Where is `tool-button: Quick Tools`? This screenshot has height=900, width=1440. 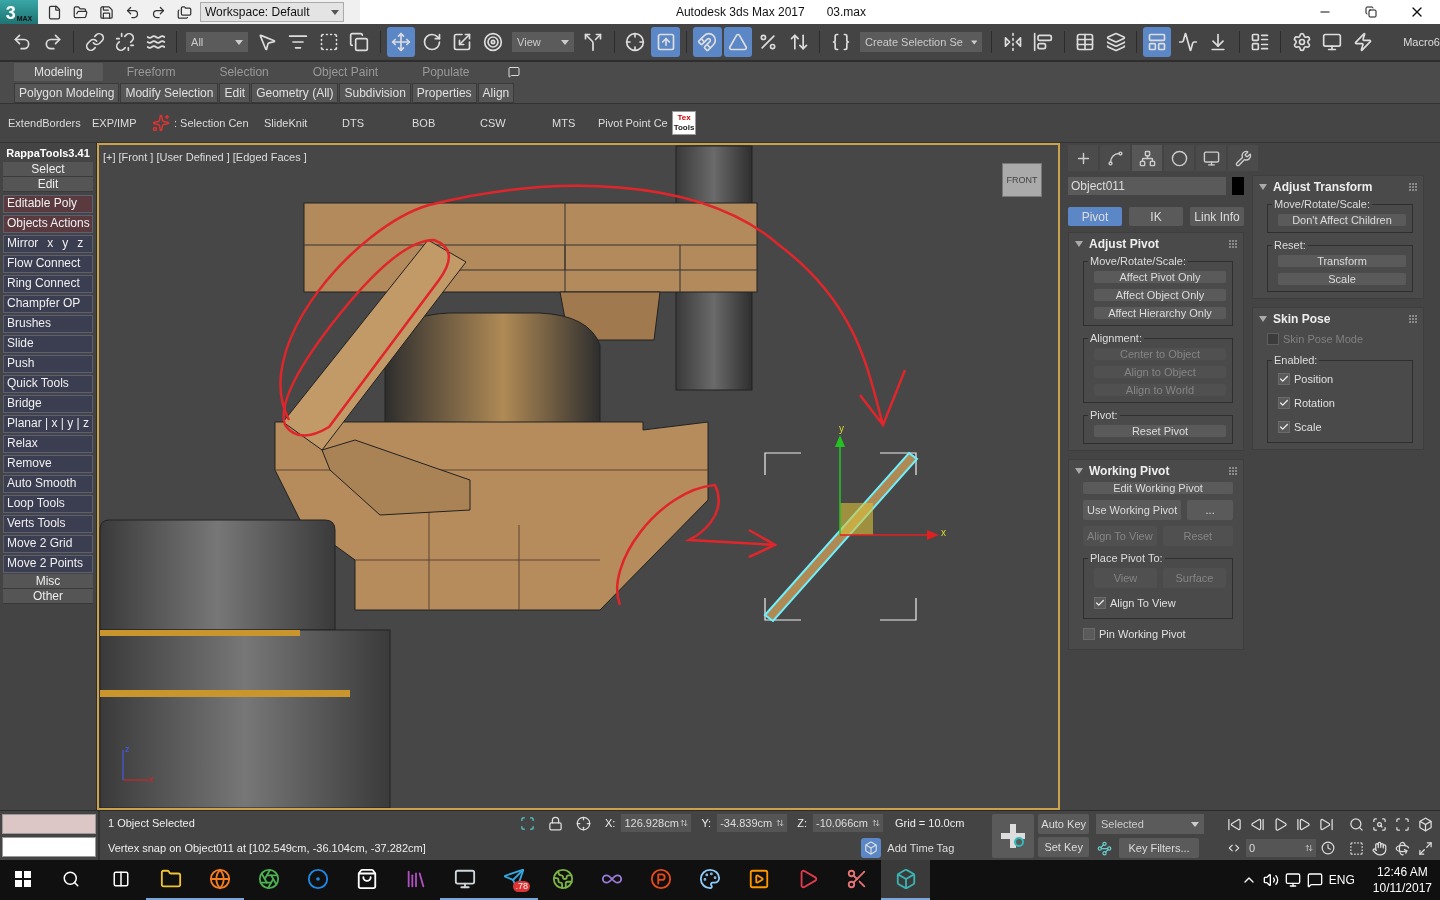
tool-button: Quick Tools is located at coordinates (48, 384).